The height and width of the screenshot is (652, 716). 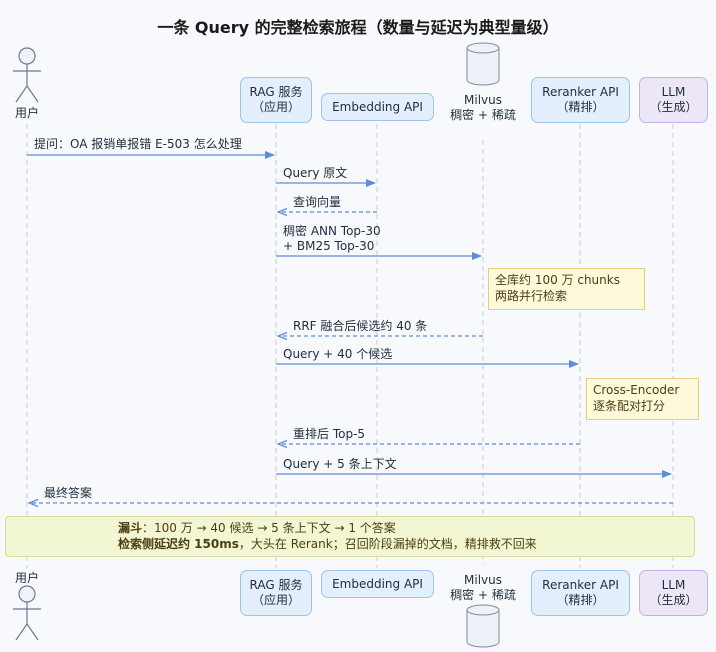 I want to click on participant-llm-bottom: LLM （生成）, so click(x=673, y=593).